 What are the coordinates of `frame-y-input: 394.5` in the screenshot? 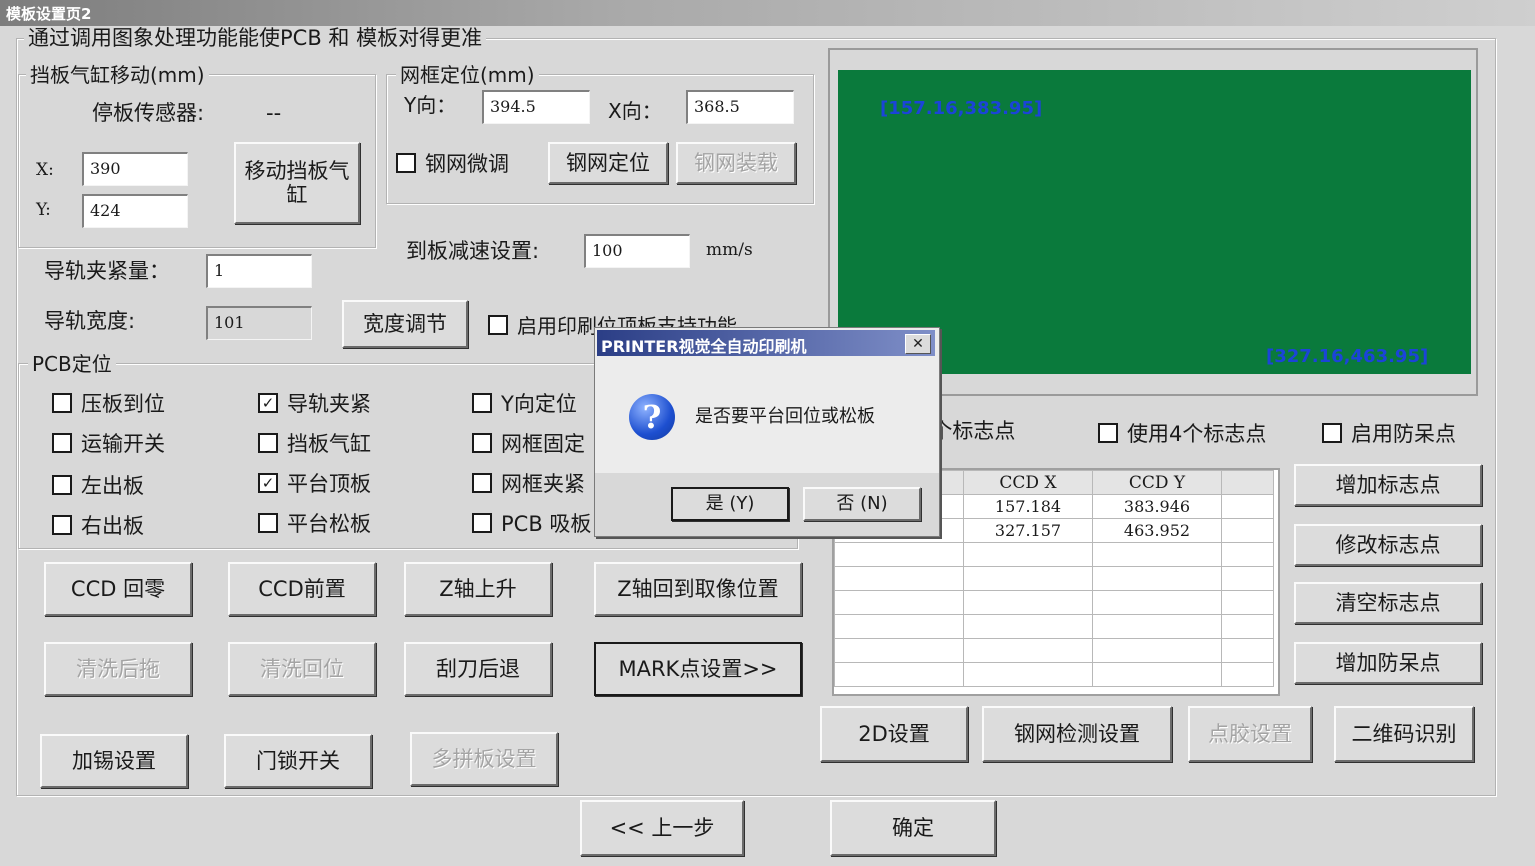 It's located at (536, 107).